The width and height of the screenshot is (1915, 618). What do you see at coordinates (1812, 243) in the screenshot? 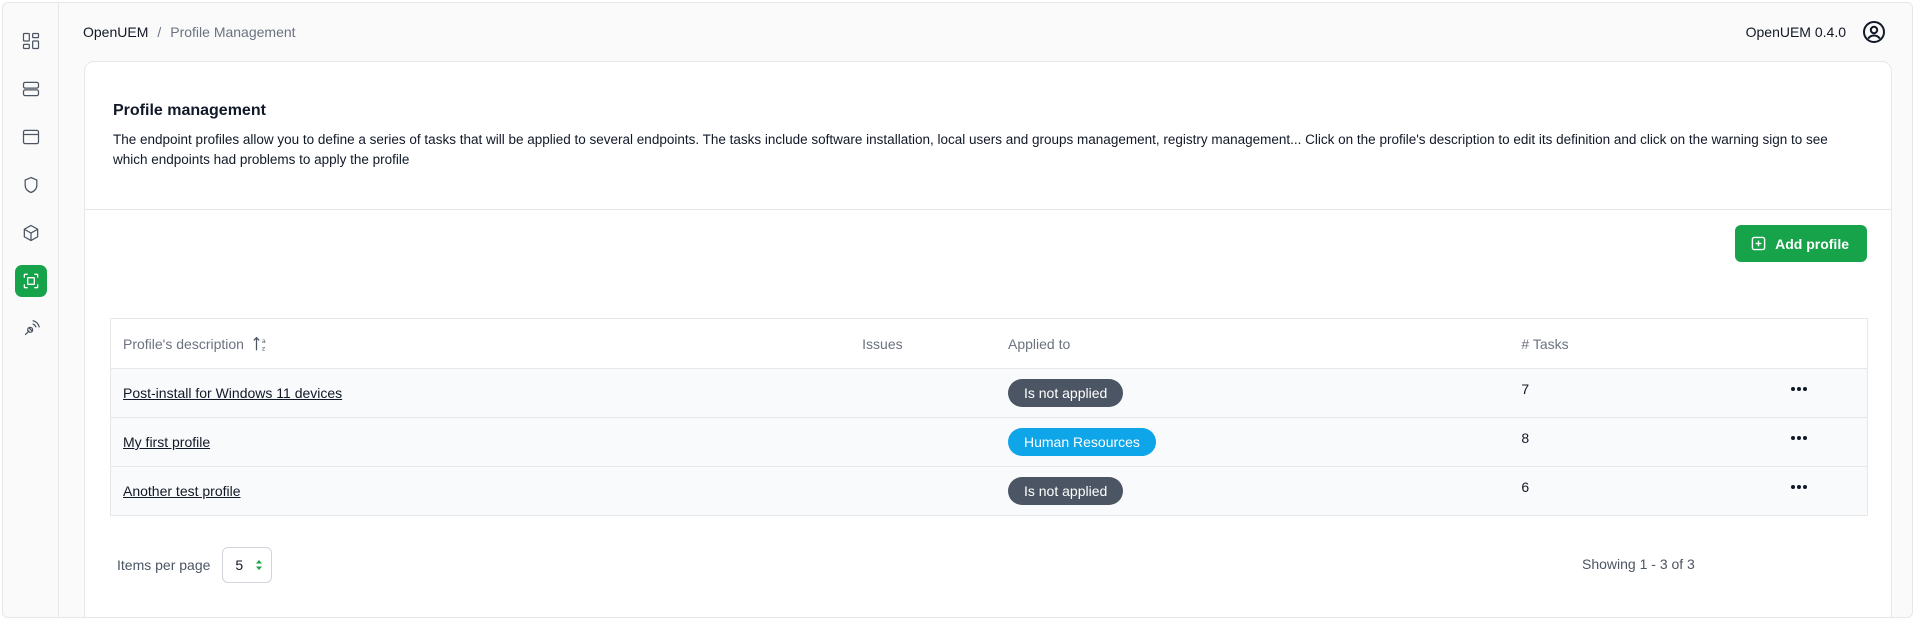
I see `add-profile-label: Add profile` at bounding box center [1812, 243].